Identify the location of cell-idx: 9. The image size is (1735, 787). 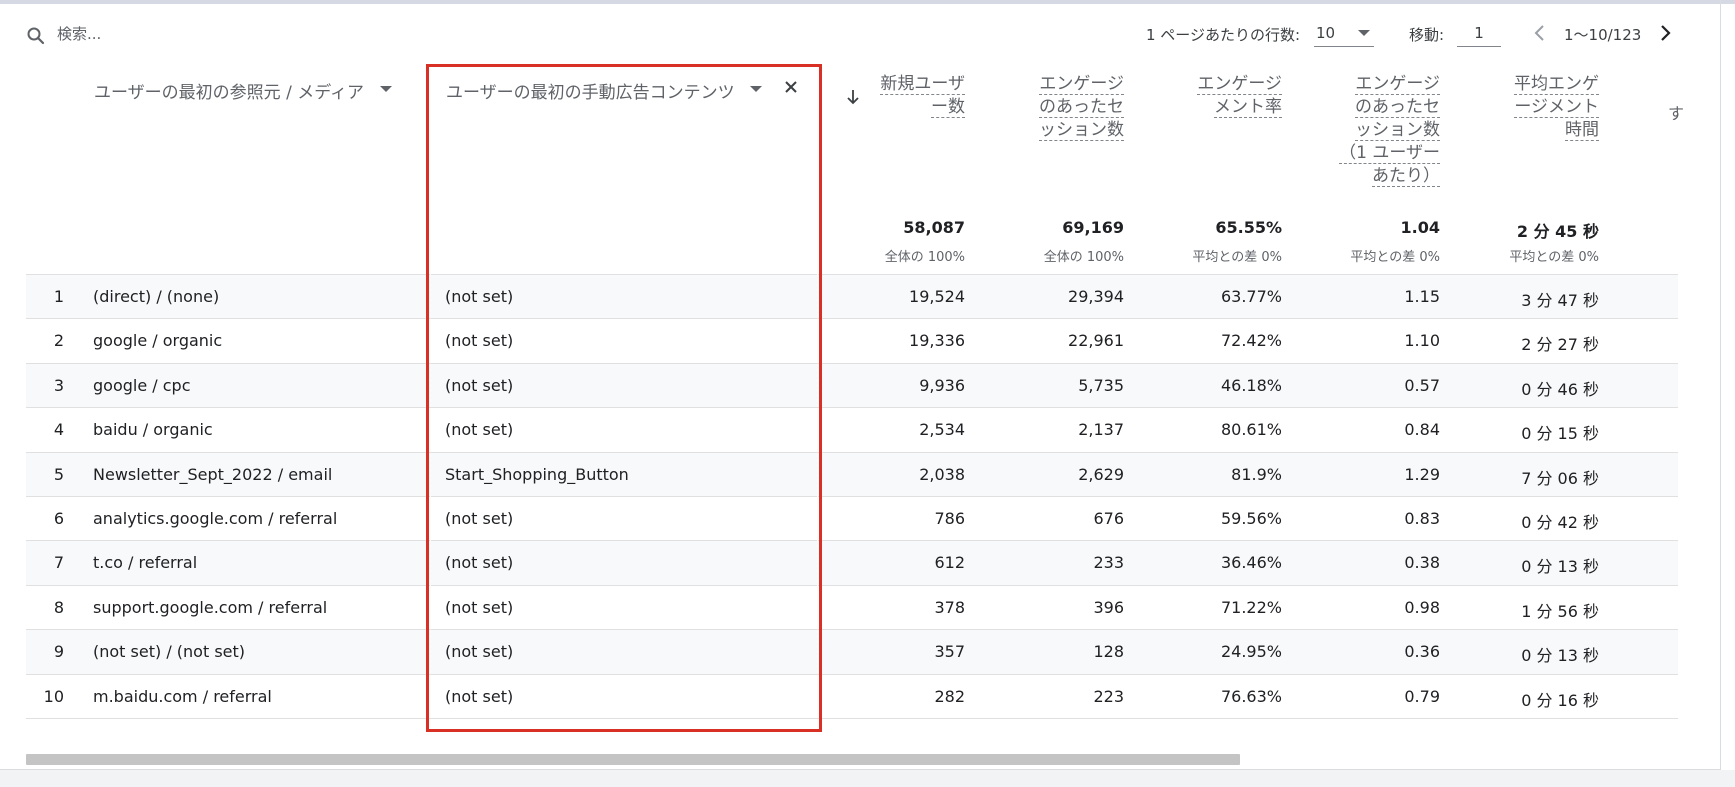
(58, 652).